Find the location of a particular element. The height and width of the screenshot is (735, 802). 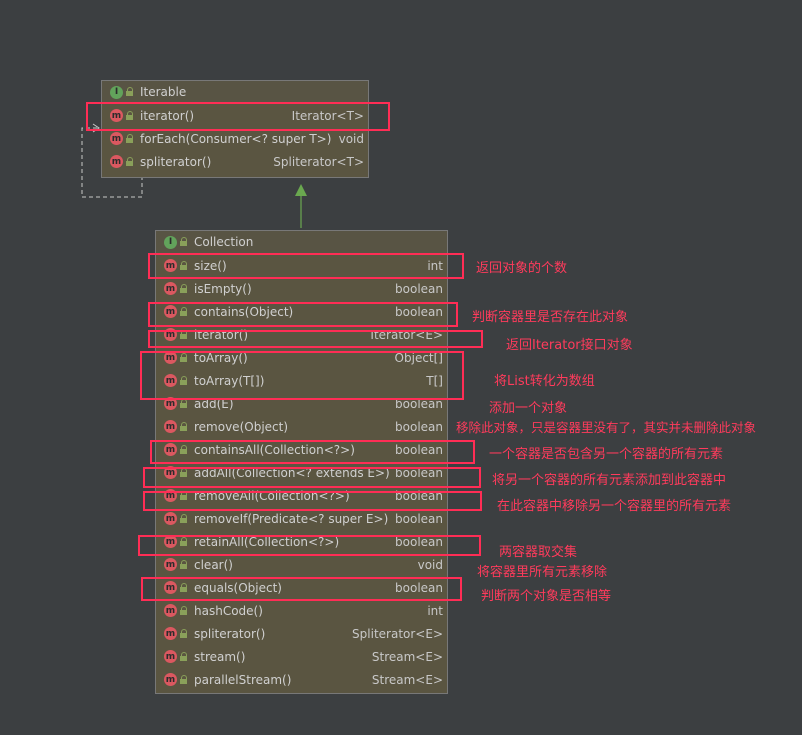

iterable-title: Iterable is located at coordinates (163, 92).